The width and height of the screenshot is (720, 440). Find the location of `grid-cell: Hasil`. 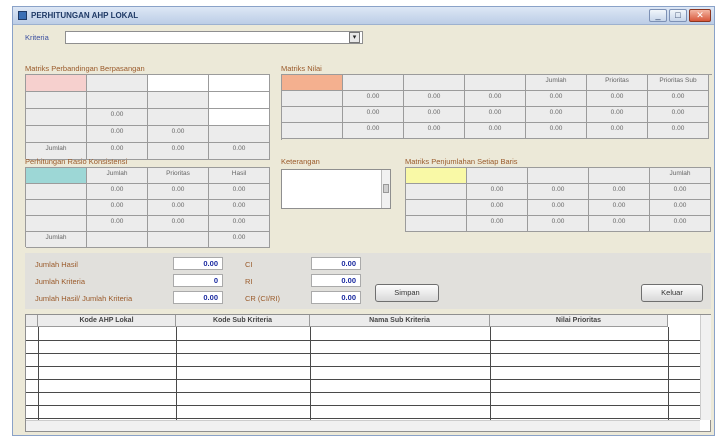

grid-cell: Hasil is located at coordinates (239, 176).